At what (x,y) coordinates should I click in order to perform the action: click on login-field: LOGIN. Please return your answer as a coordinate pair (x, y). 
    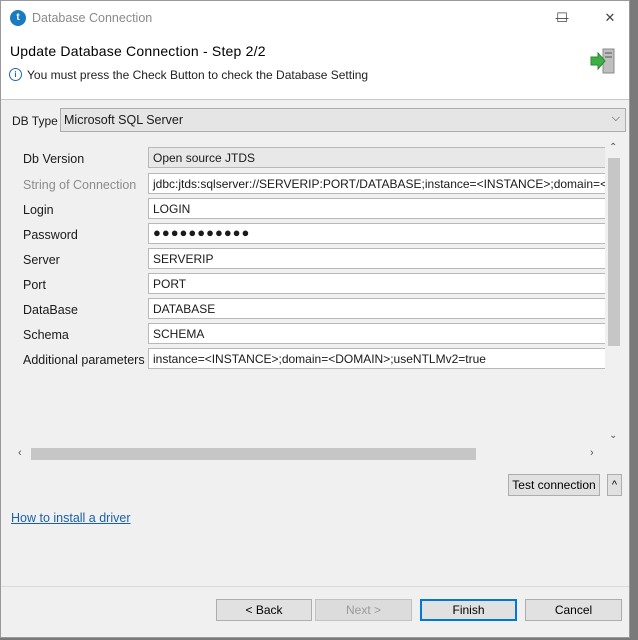
    Looking at the image, I should click on (378, 208).